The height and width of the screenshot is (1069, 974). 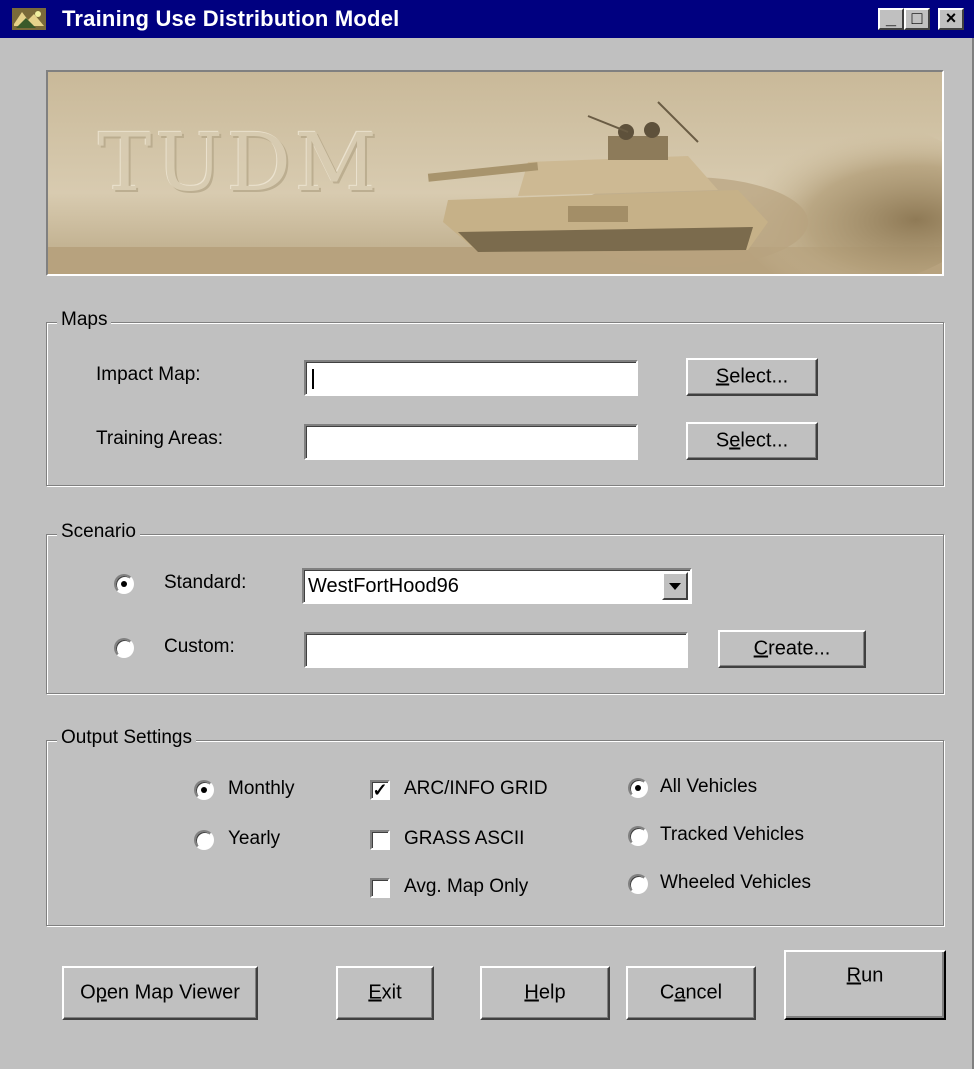 I want to click on grass-ascii-checkbox, so click(x=380, y=840).